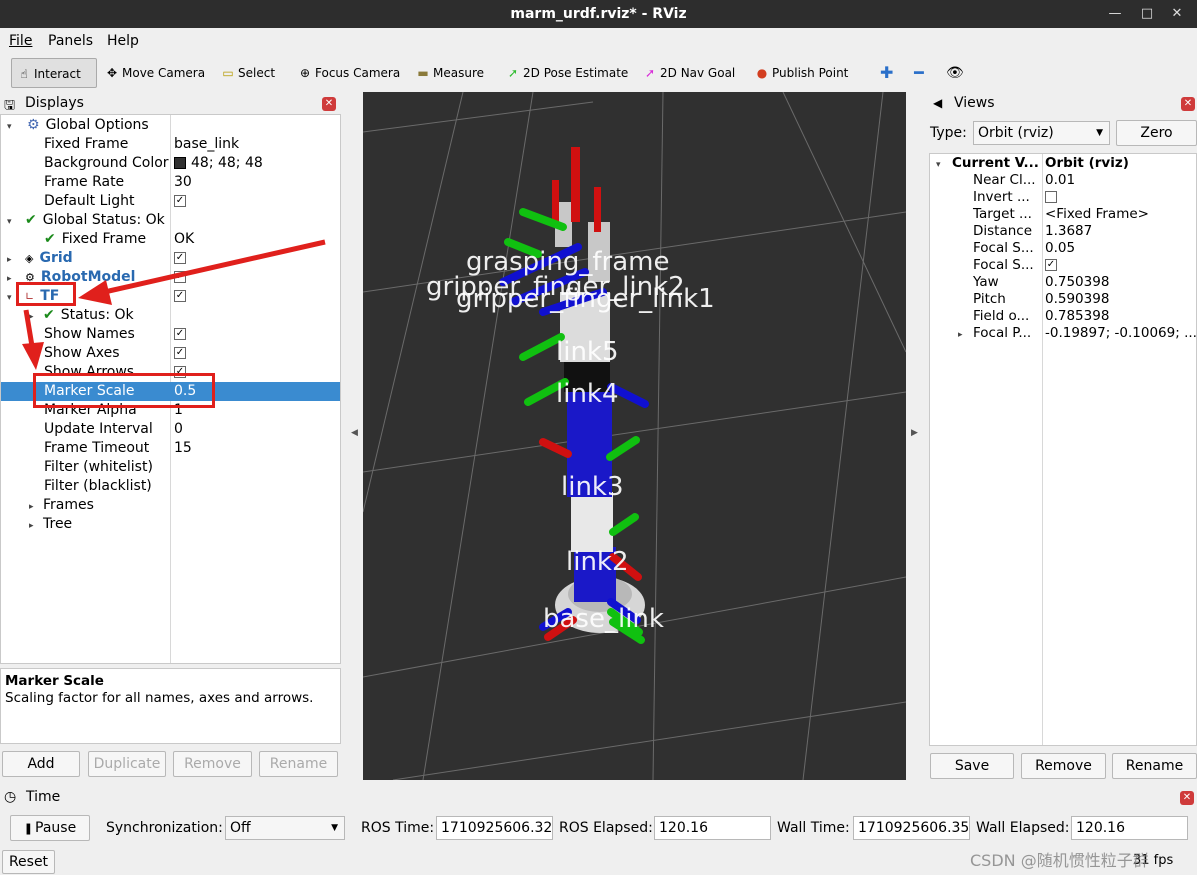 The image size is (1197, 875). I want to click on column-divider, so click(1042, 449).